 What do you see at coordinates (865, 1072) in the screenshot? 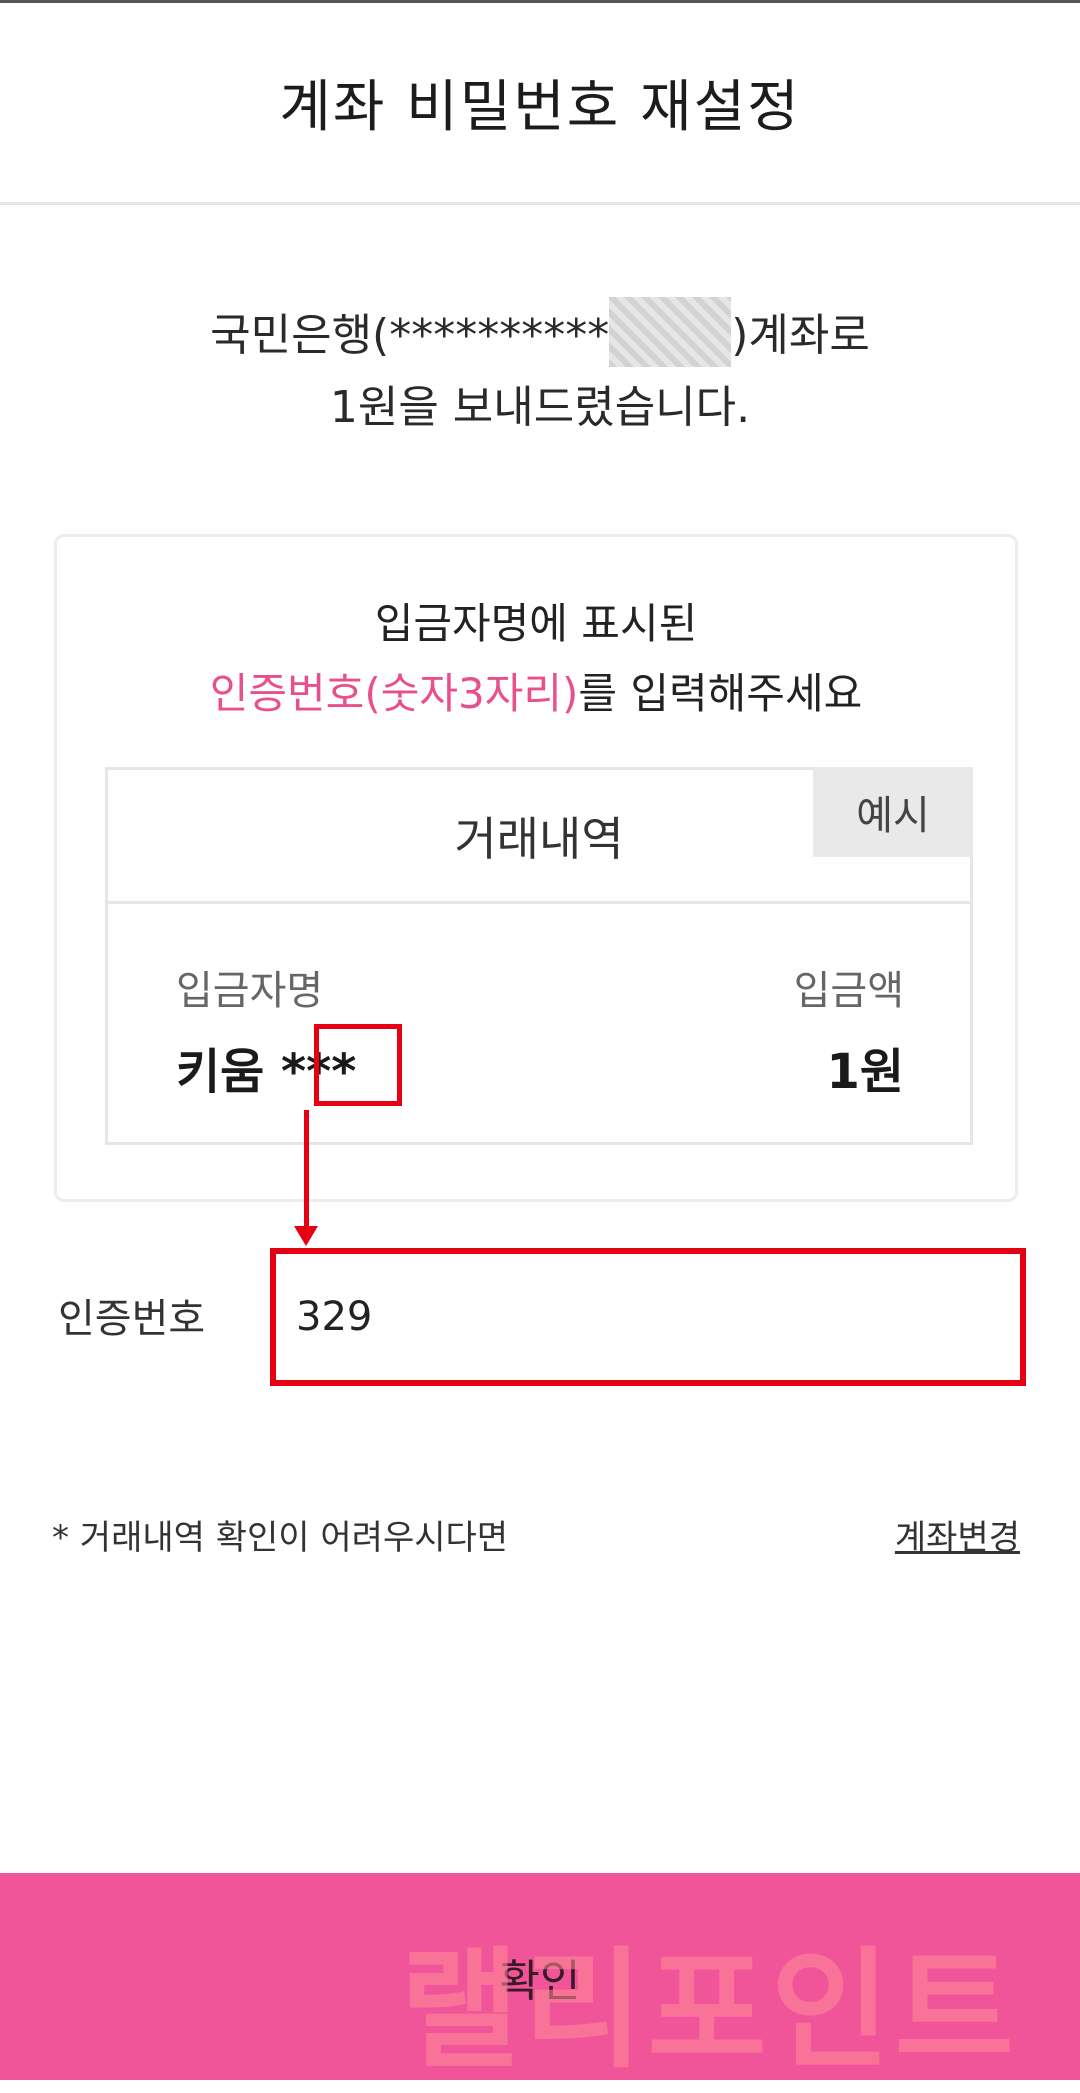
I see `amount-value: 1원` at bounding box center [865, 1072].